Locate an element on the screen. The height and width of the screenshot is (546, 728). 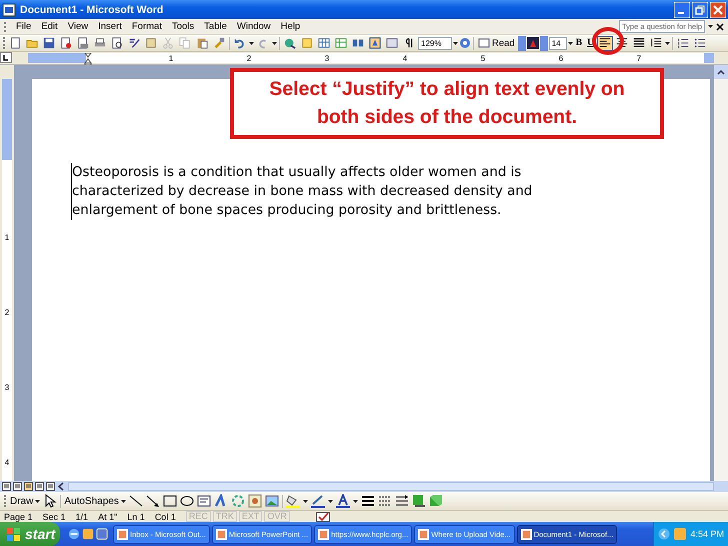
status-indicator: Ln 1 is located at coordinates (136, 517).